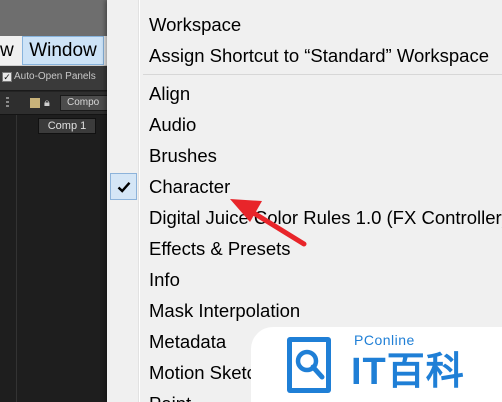 The width and height of the screenshot is (502, 402). What do you see at coordinates (384, 340) in the screenshot?
I see `watermark-brand: PConline` at bounding box center [384, 340].